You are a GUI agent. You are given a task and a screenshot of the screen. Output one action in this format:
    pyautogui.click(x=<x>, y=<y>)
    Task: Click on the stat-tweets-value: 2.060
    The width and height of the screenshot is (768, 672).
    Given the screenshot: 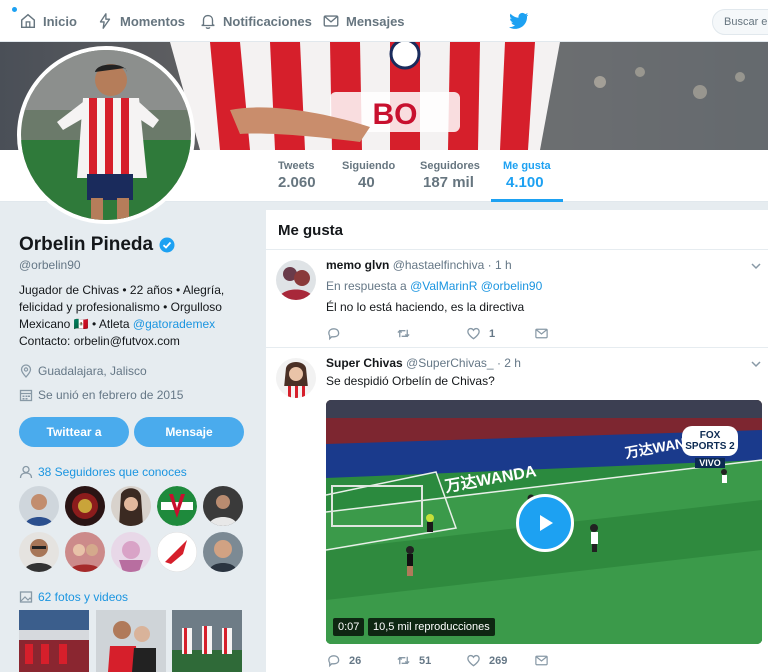 What is the action you would take?
    pyautogui.click(x=297, y=182)
    